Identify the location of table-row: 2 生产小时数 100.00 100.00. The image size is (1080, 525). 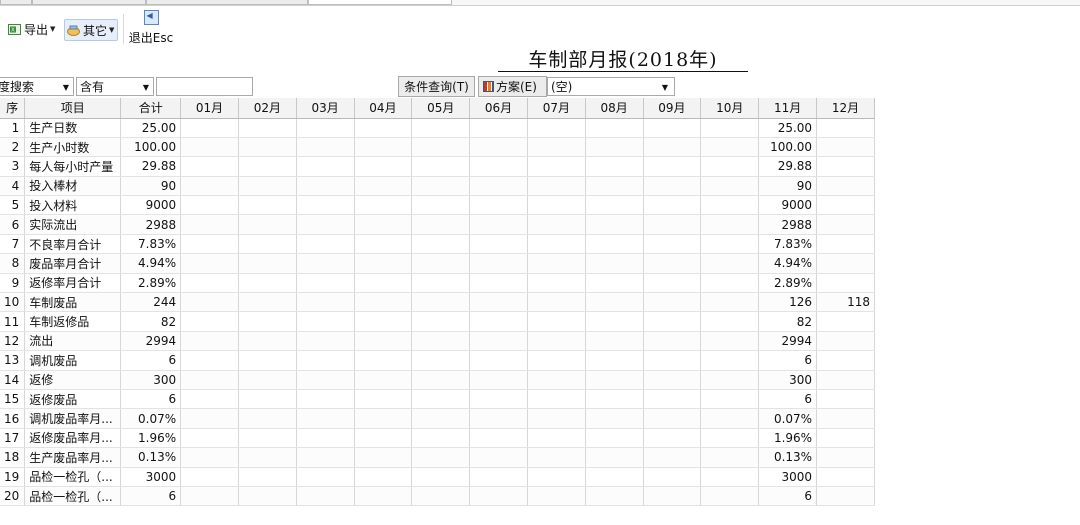
(437, 147).